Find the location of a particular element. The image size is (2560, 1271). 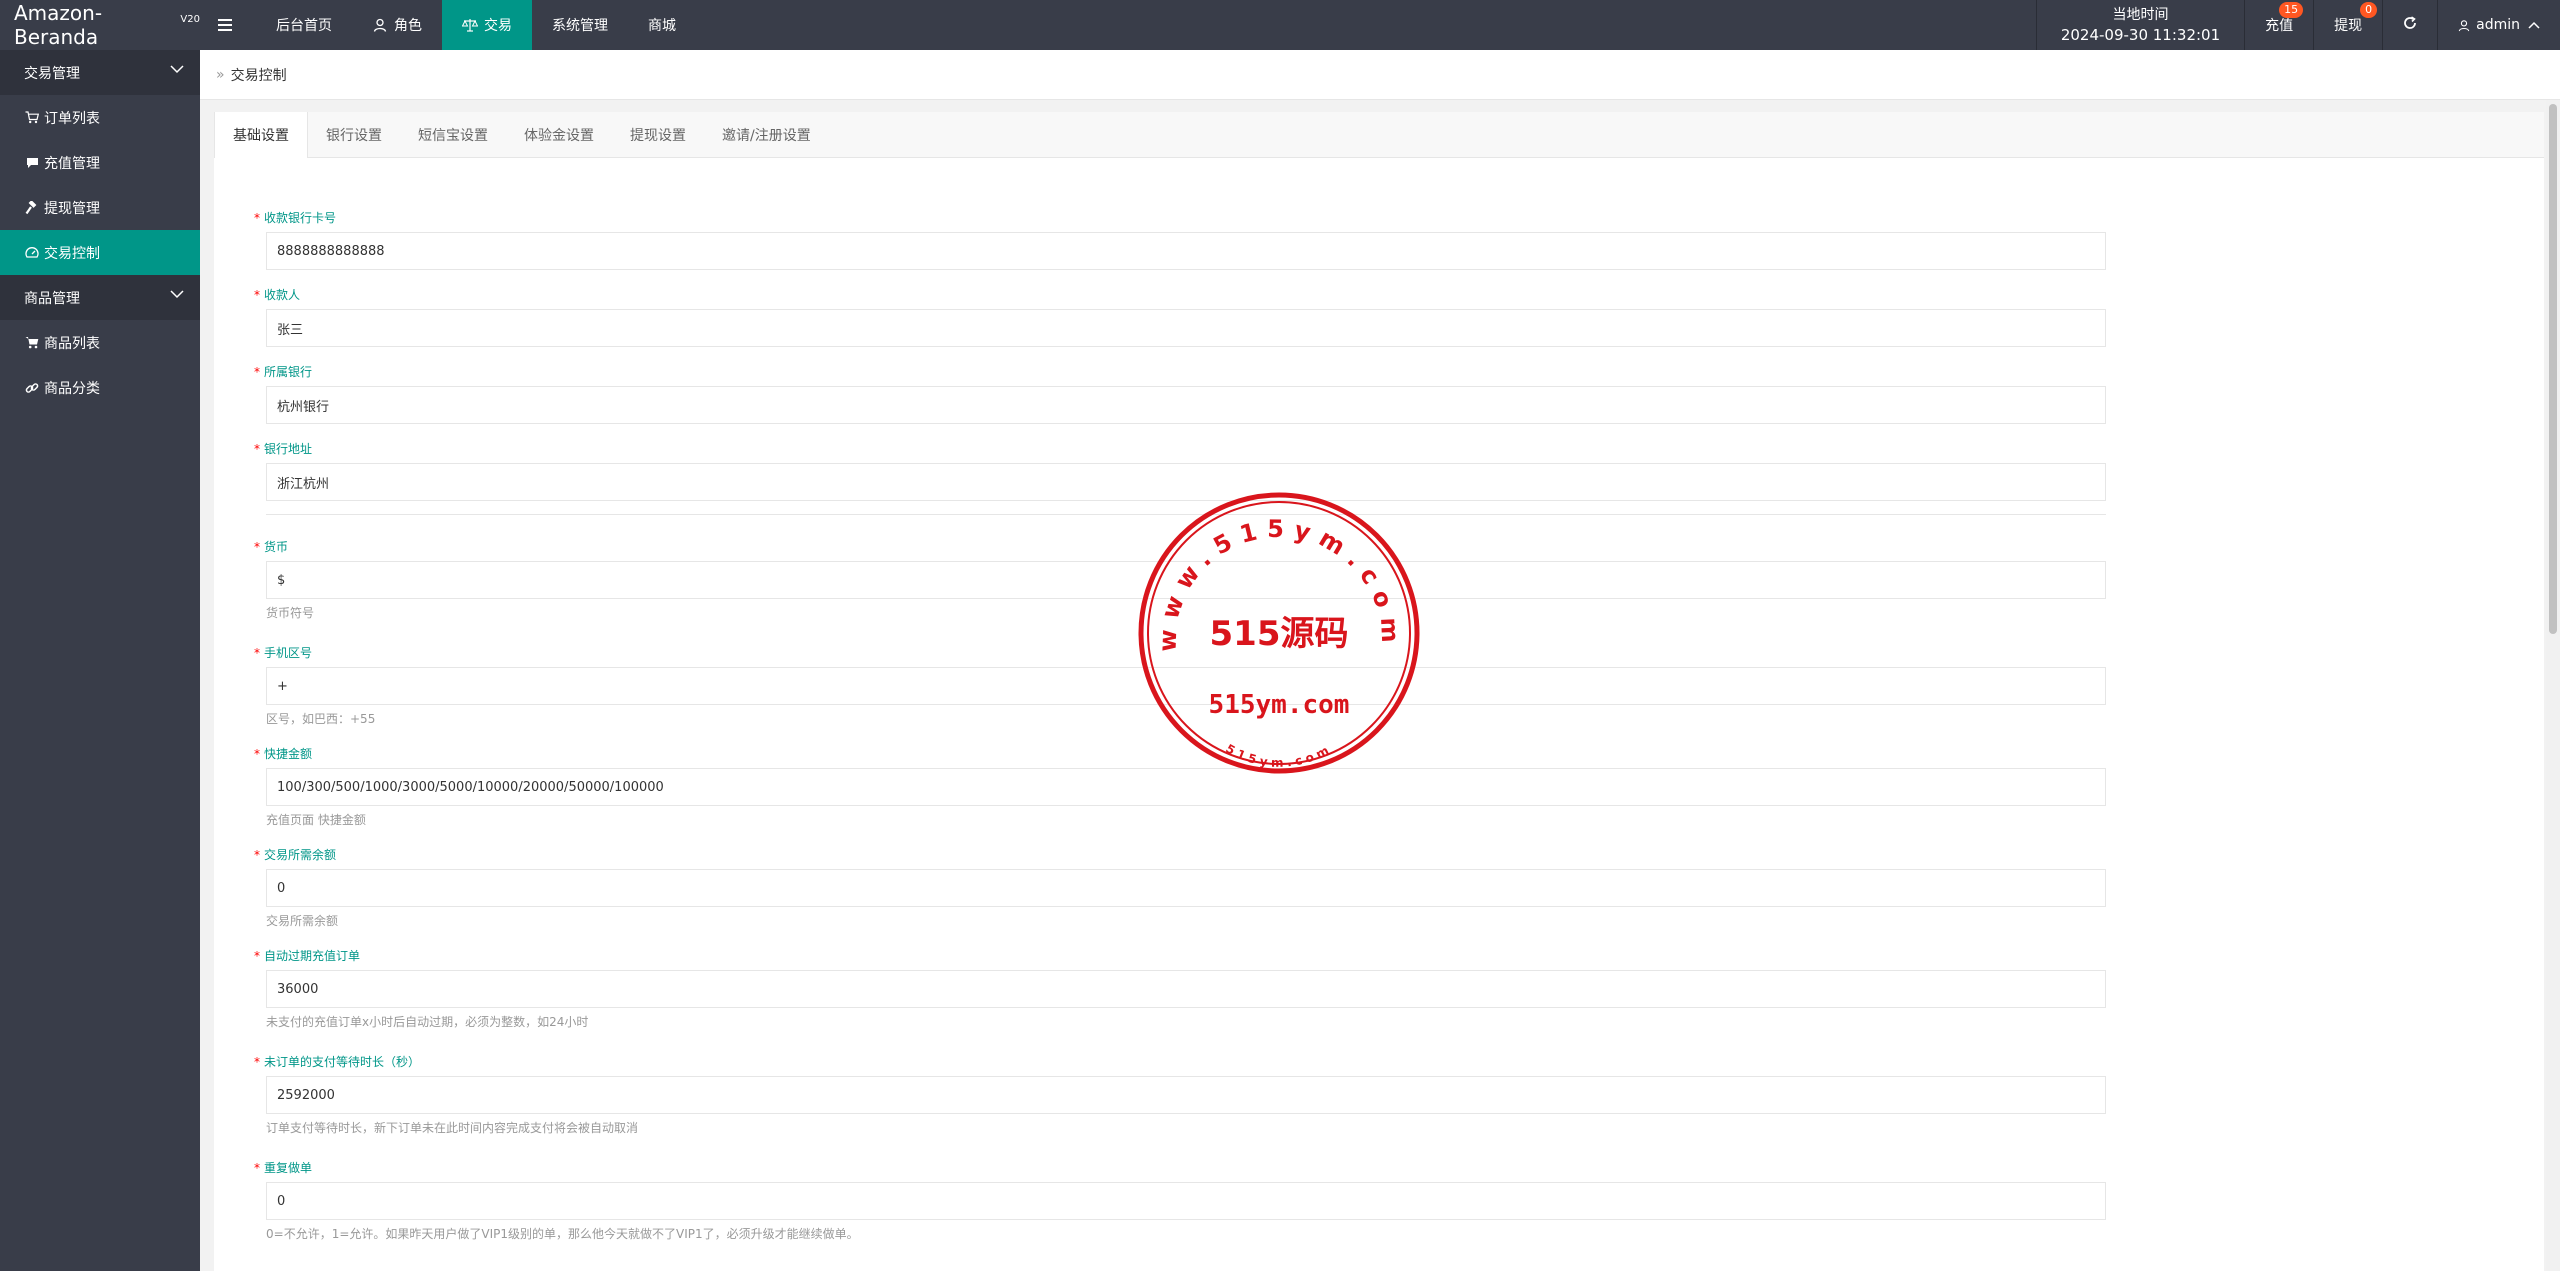

withdraw-label: 提现 is located at coordinates (2348, 26).